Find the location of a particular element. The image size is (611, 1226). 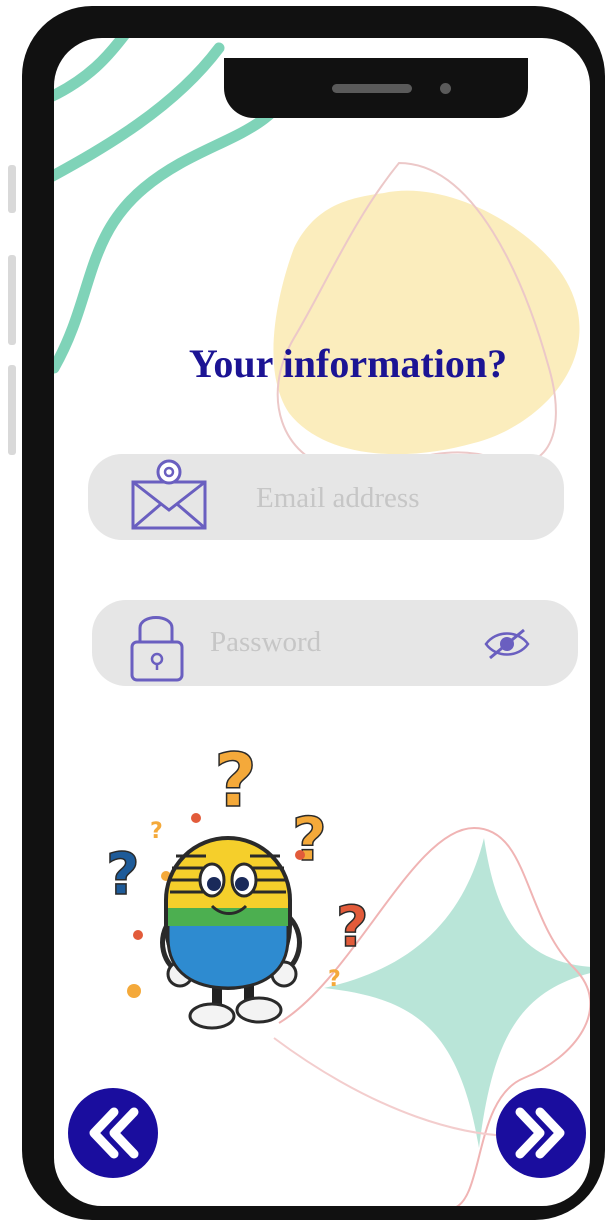

back-button is located at coordinates (113, 1133).